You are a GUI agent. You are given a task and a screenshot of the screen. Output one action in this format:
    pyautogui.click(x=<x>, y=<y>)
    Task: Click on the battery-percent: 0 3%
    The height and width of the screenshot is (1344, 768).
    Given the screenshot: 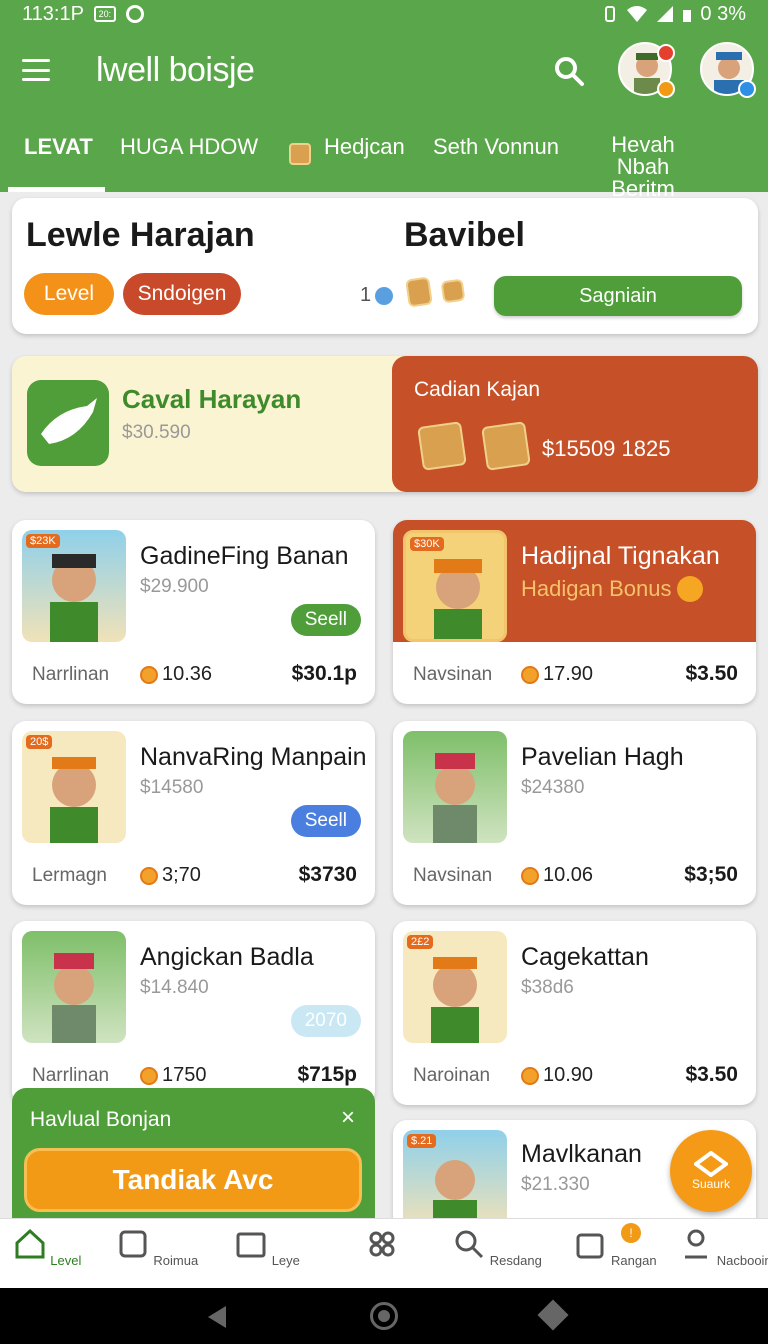 What is the action you would take?
    pyautogui.click(x=723, y=13)
    